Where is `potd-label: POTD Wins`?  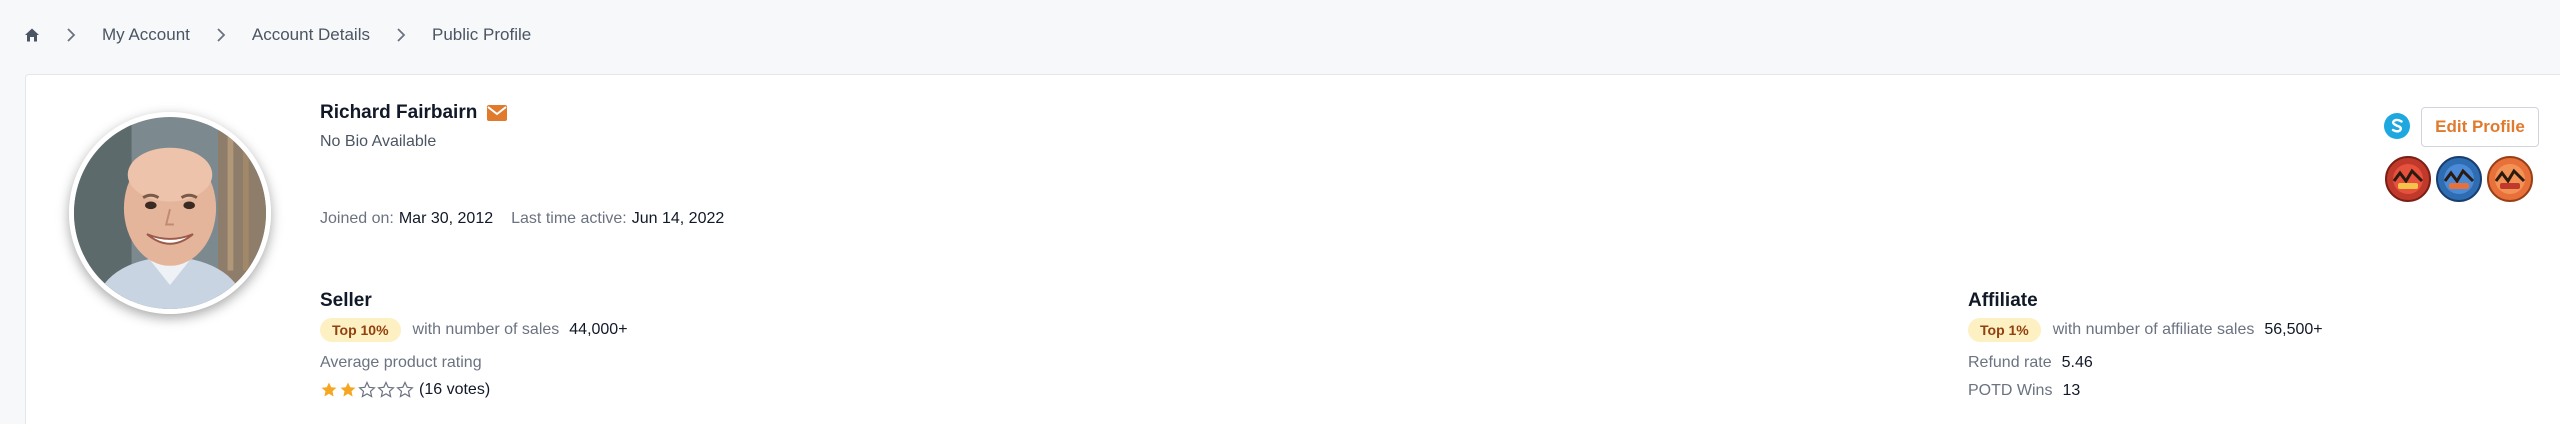 potd-label: POTD Wins is located at coordinates (2010, 390).